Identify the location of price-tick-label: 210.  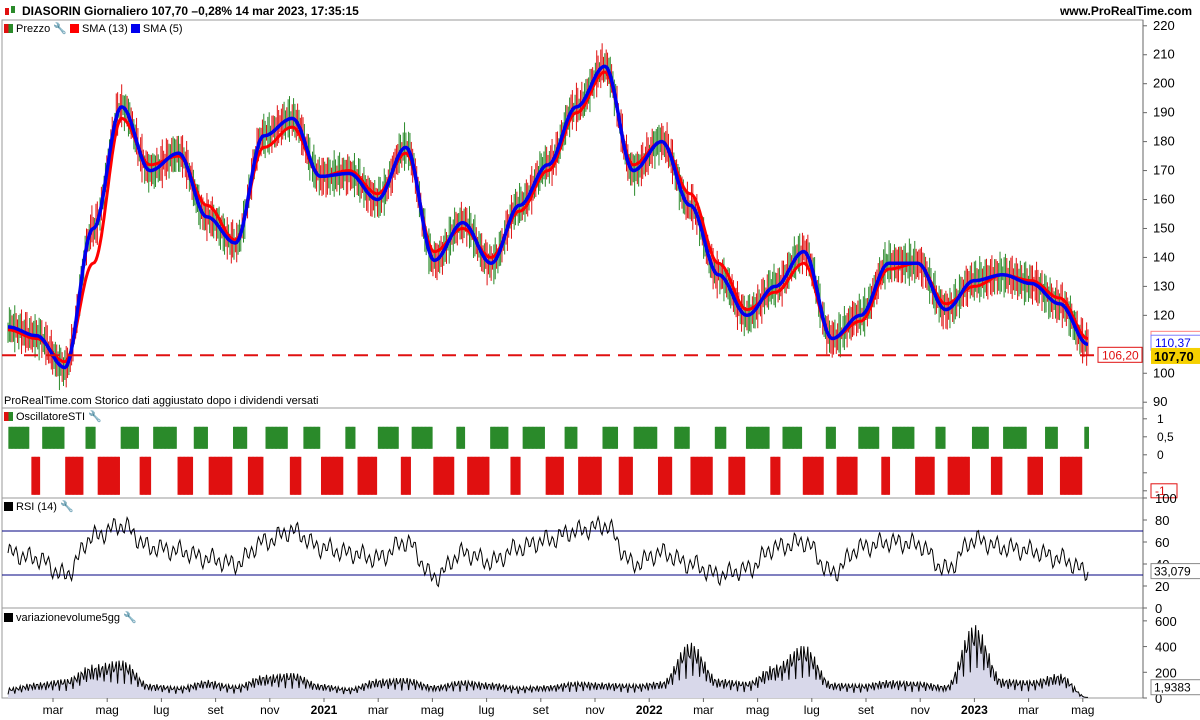
(1164, 54).